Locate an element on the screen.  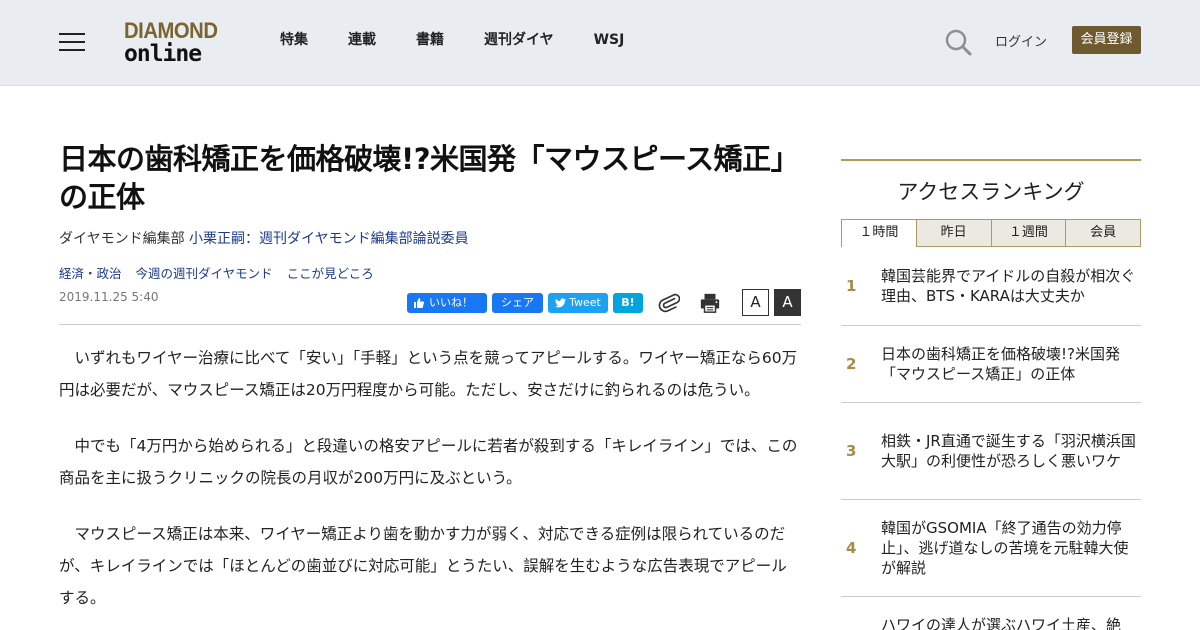
ranking-title: アクセスランキング is located at coordinates (991, 192).